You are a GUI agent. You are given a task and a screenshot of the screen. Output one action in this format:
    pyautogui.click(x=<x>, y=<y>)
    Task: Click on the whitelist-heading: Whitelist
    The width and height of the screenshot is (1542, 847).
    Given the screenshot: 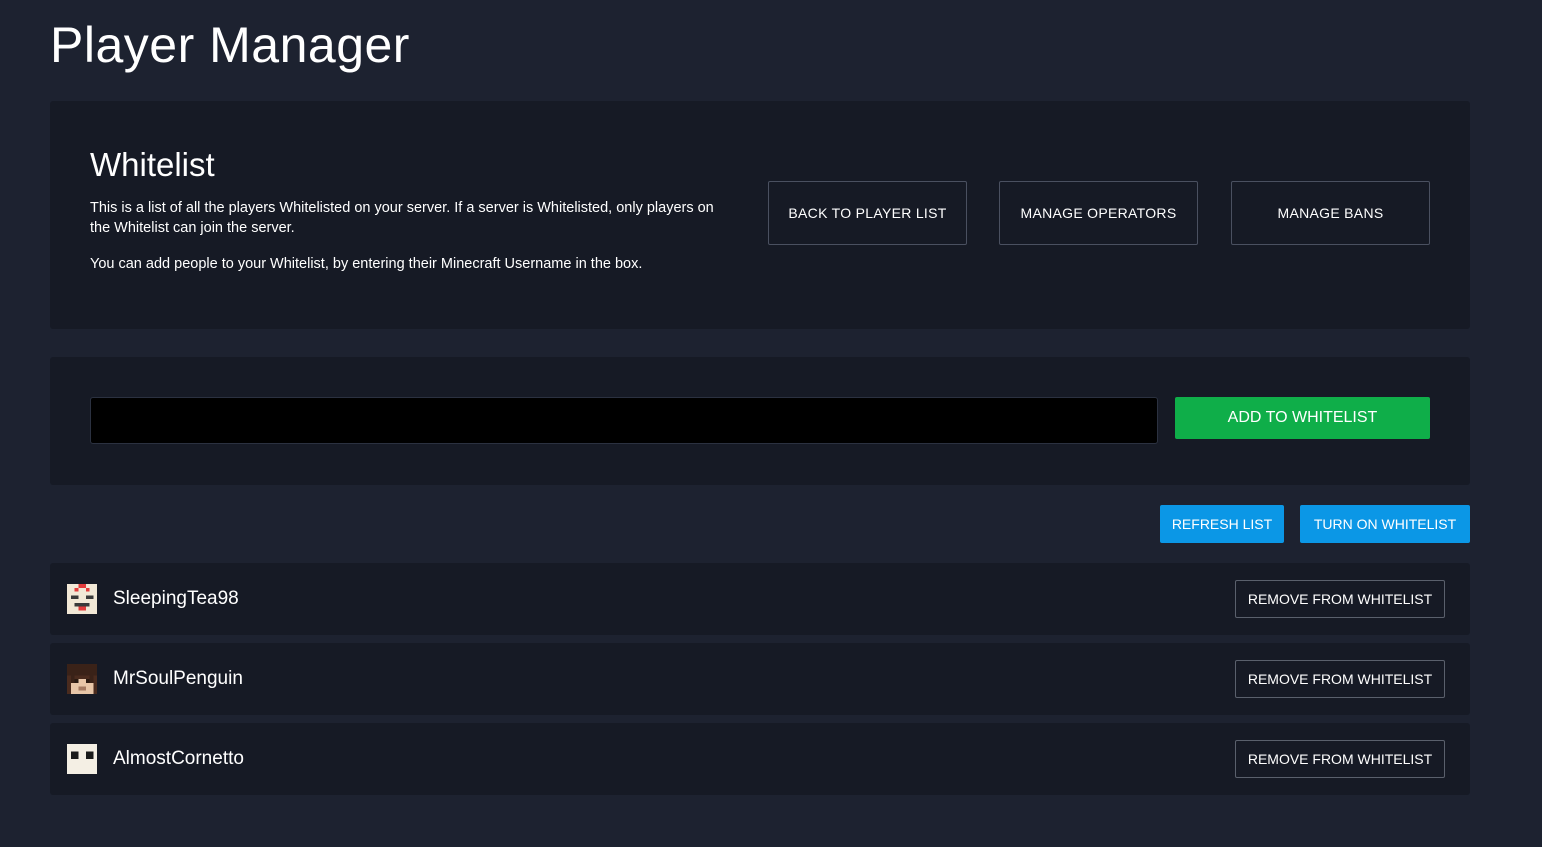 What is the action you would take?
    pyautogui.click(x=152, y=164)
    